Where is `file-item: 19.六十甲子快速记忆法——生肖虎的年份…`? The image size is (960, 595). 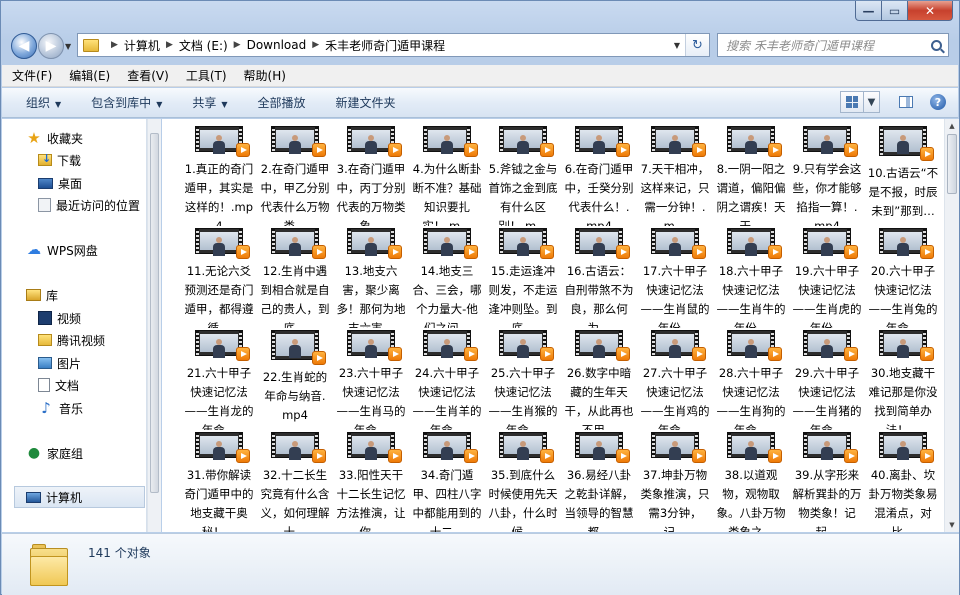 file-item: 19.六十甲子快速记忆法——生肖虎的年份… is located at coordinates (827, 277).